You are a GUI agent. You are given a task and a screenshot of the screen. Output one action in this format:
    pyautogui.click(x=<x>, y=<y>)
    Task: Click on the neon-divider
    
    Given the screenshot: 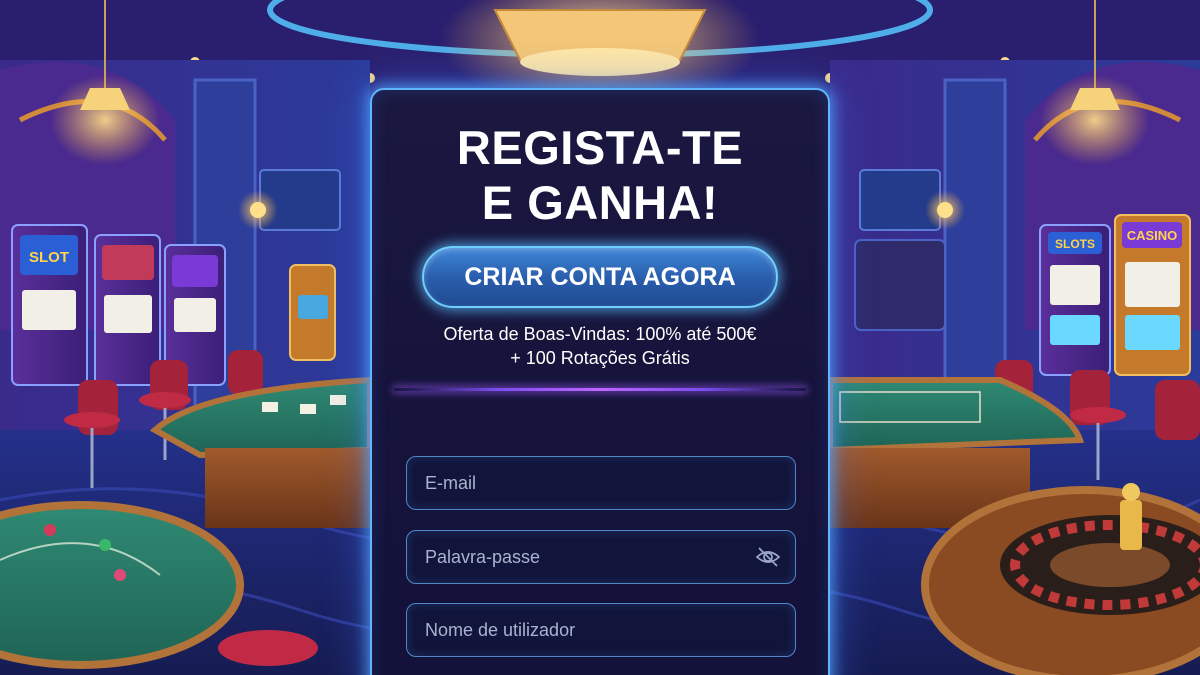 What is the action you would take?
    pyautogui.click(x=600, y=389)
    